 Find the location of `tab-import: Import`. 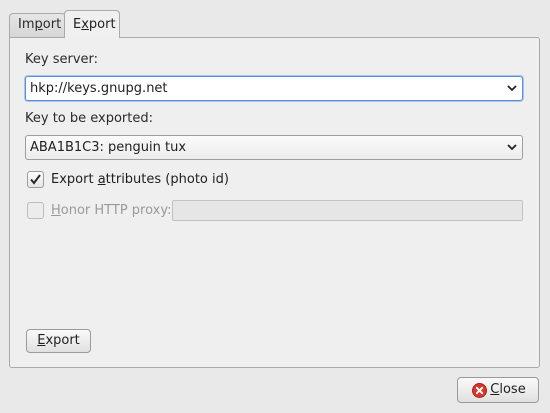

tab-import: Import is located at coordinates (37, 25).